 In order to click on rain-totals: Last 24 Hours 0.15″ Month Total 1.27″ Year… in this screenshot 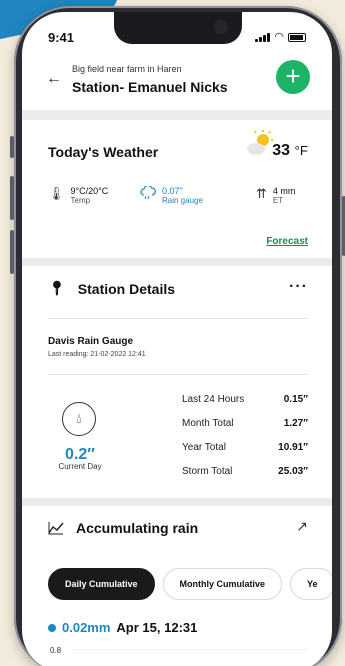, I will do `click(245, 442)`.